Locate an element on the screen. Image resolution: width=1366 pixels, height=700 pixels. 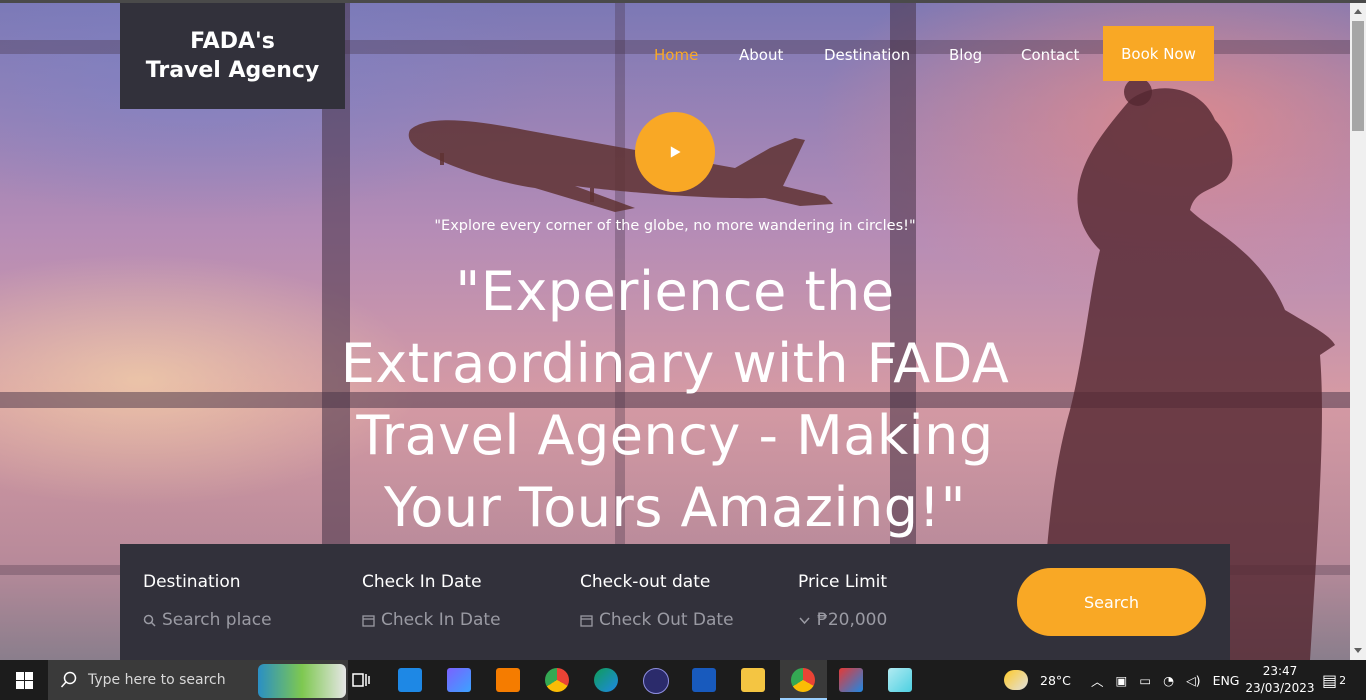
task-view-icon is located at coordinates (361, 680).